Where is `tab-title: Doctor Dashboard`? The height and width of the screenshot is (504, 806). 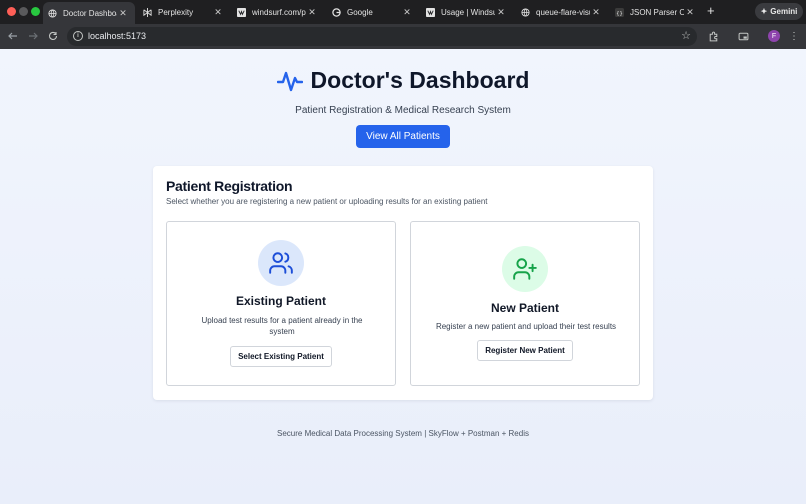
tab-title: Doctor Dashboard is located at coordinates (90, 13).